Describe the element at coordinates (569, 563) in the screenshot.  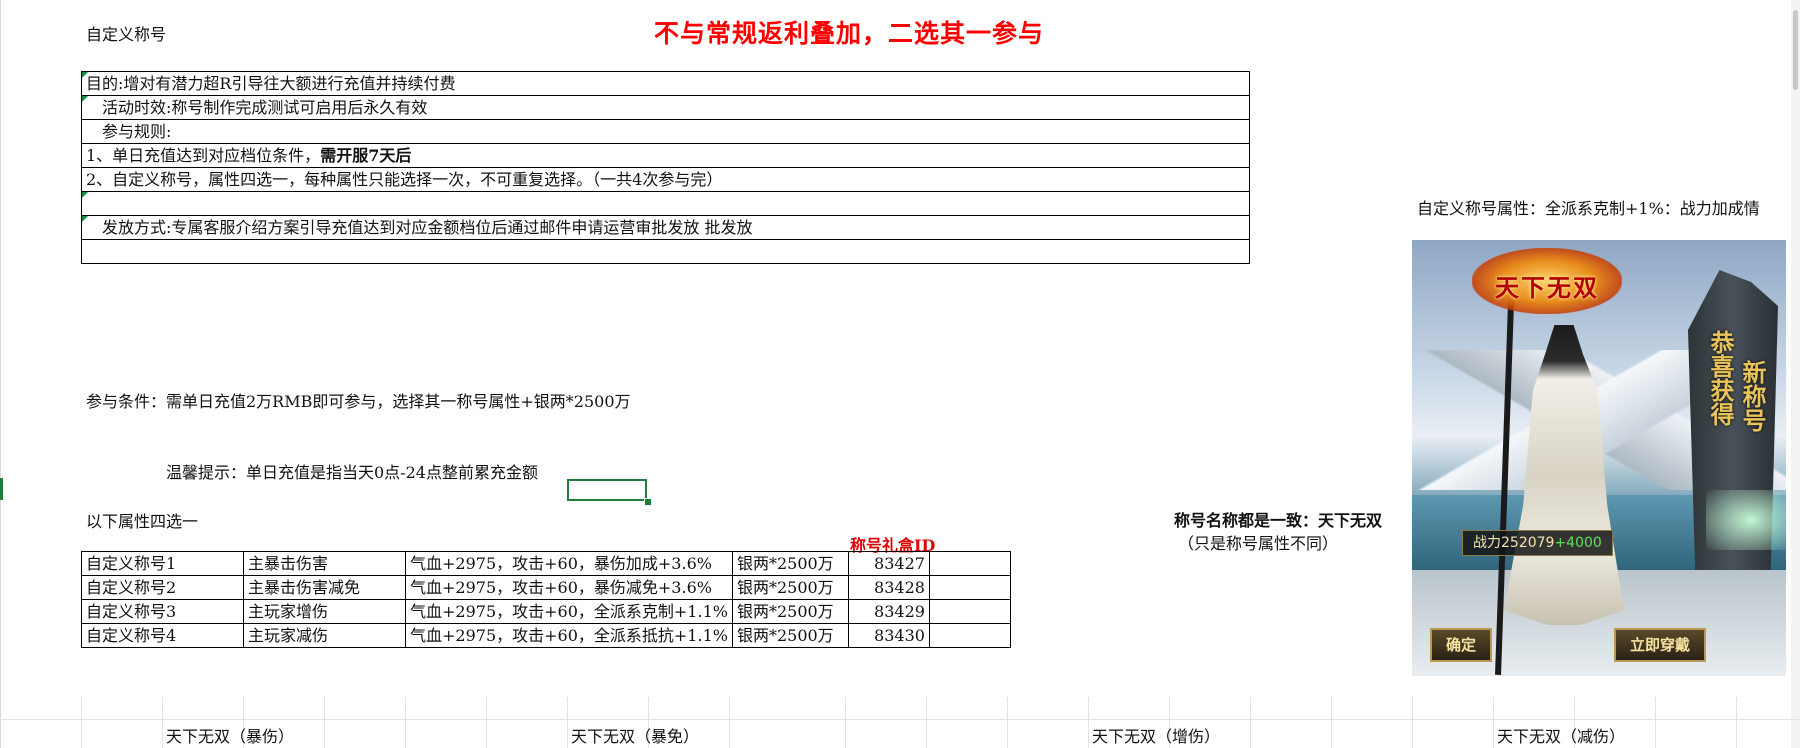
I see `title-attr-cell: 气血+2975，攻击+60，暴伤加成+3.6%` at that location.